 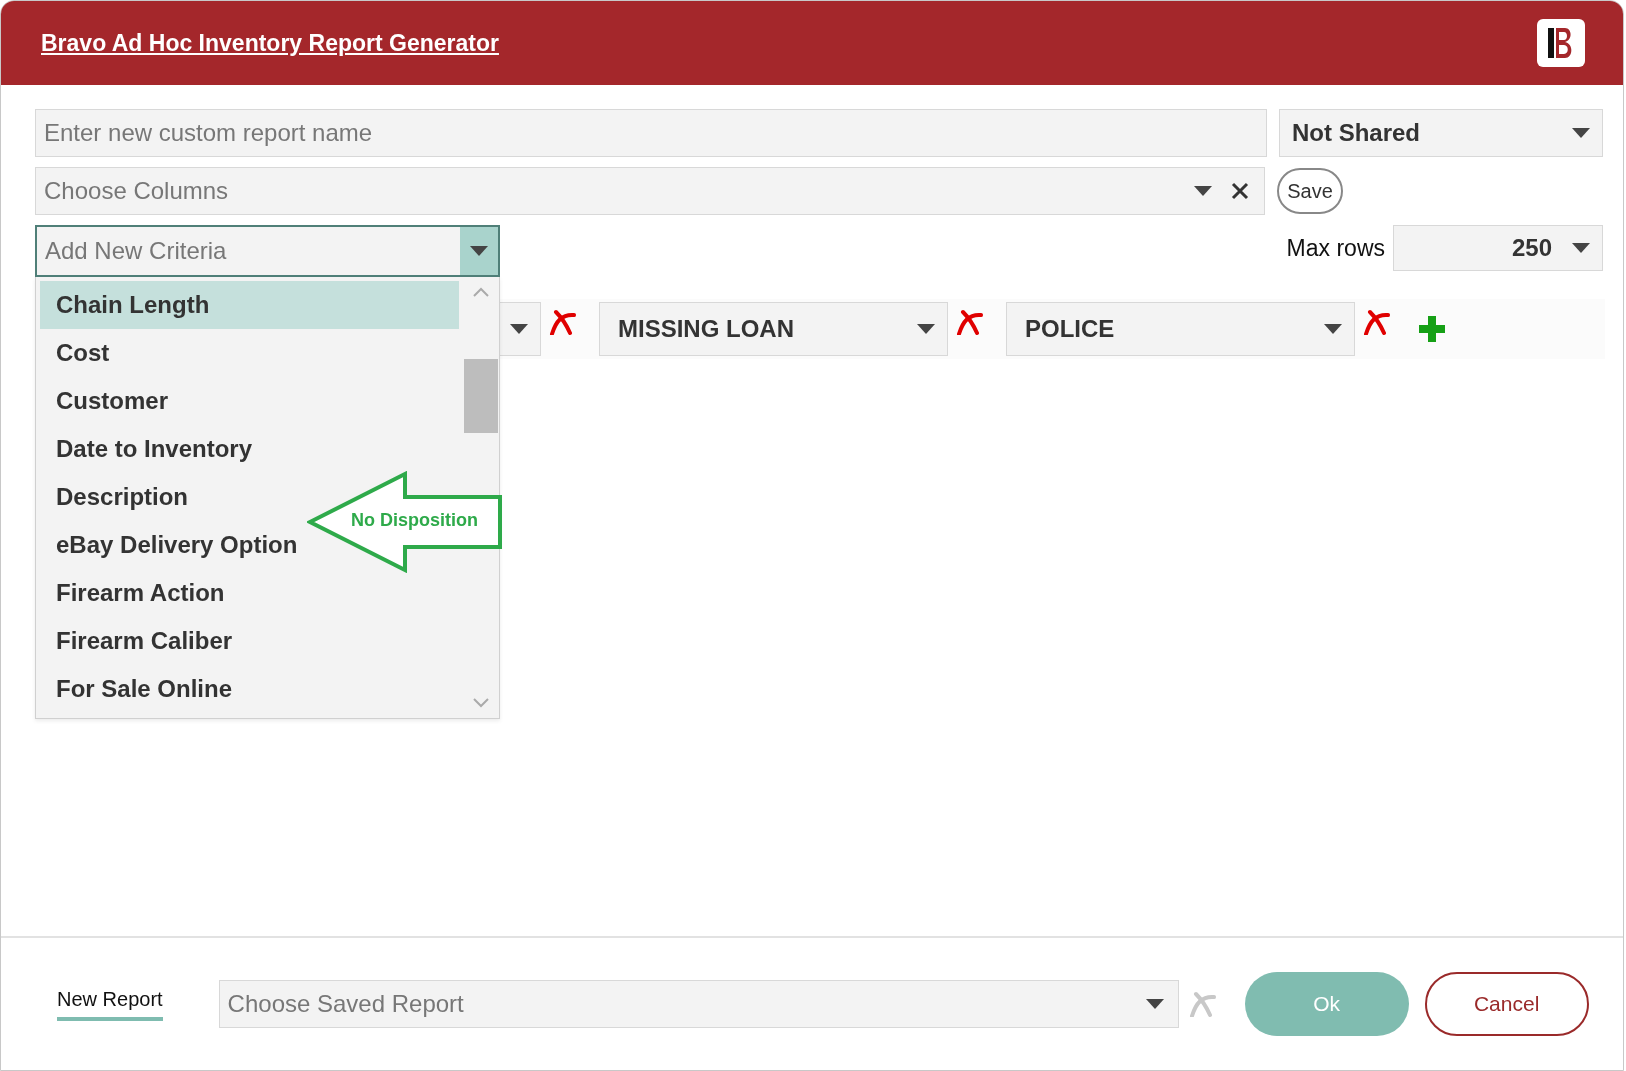 I want to click on report-tab: New Report, so click(x=110, y=1004).